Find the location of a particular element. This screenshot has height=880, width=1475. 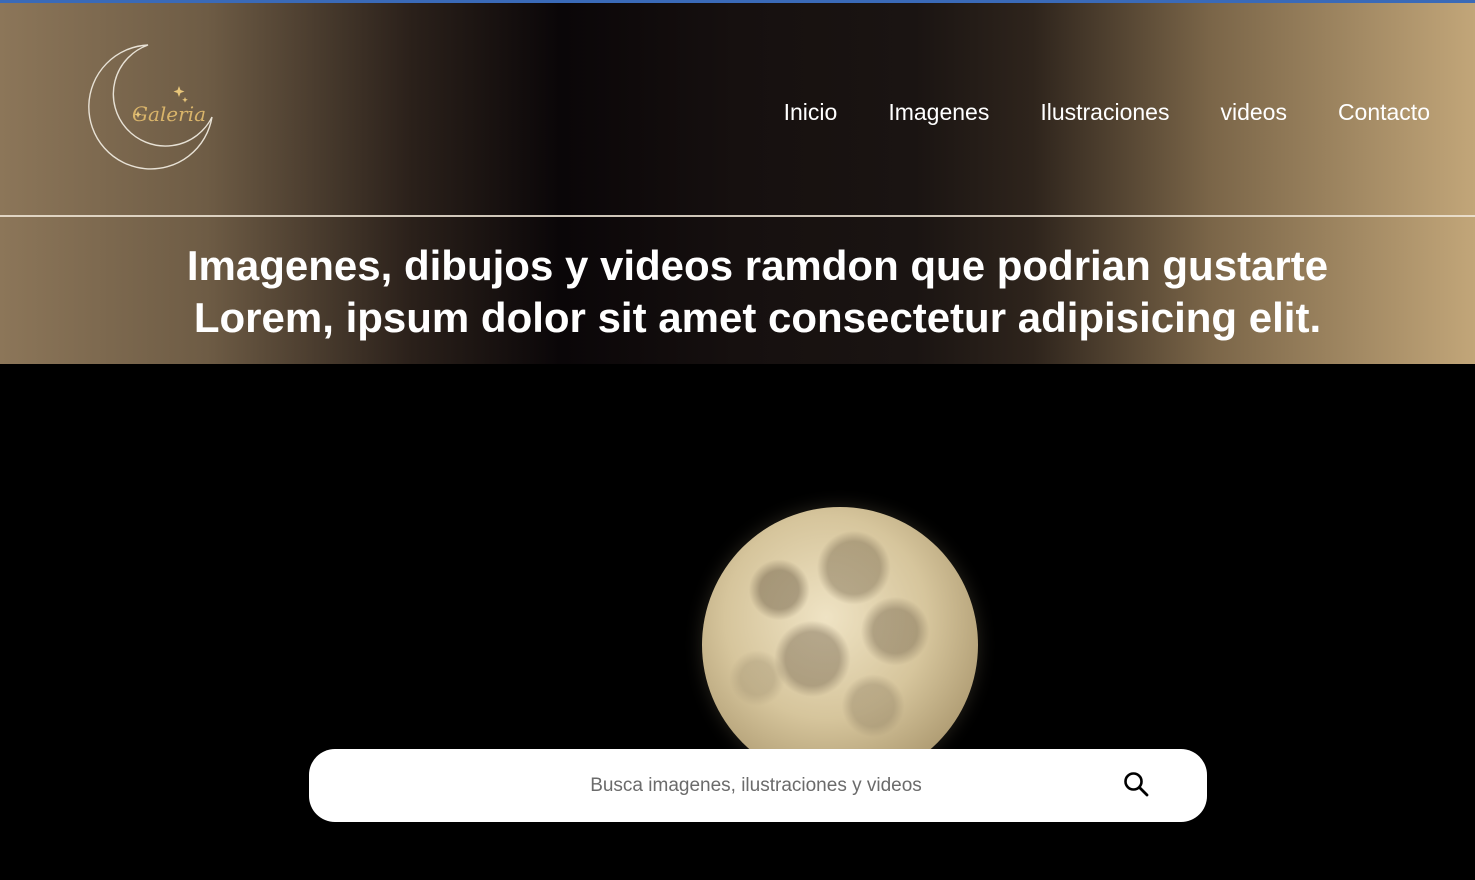

search-bar is located at coordinates (758, 785).